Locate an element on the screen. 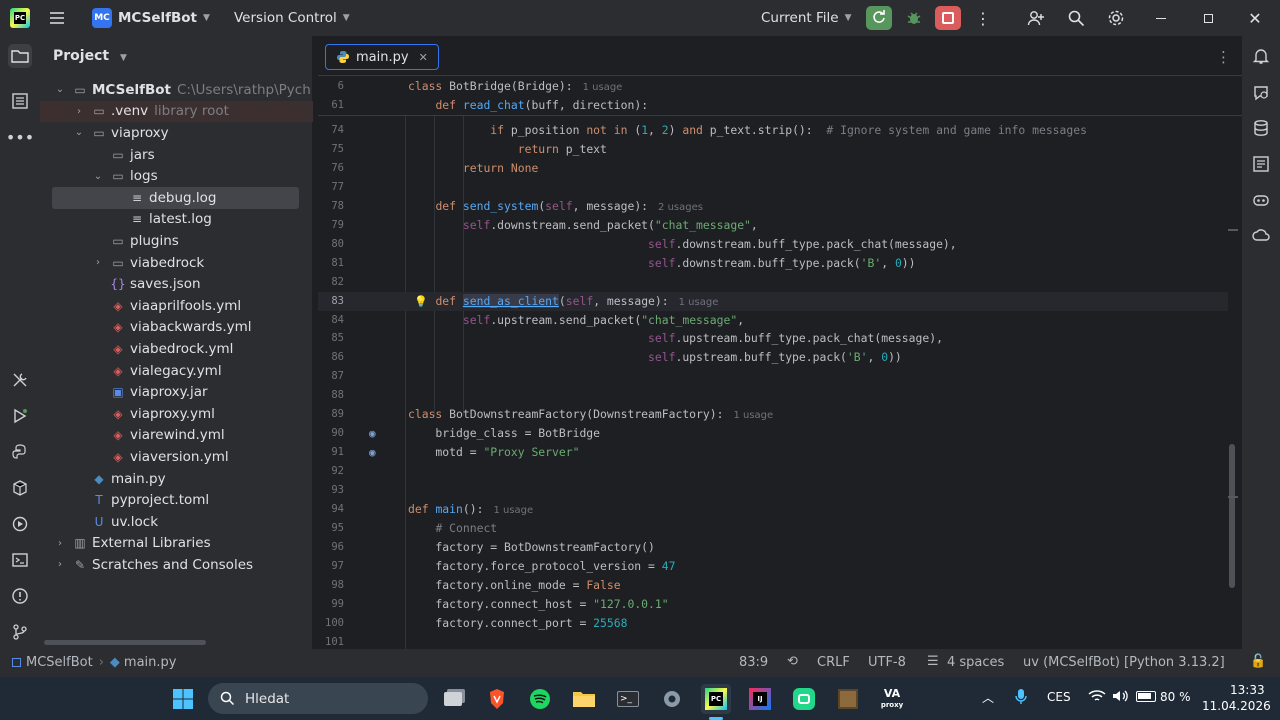  clock-time: 13:33 is located at coordinates (1247, 690).